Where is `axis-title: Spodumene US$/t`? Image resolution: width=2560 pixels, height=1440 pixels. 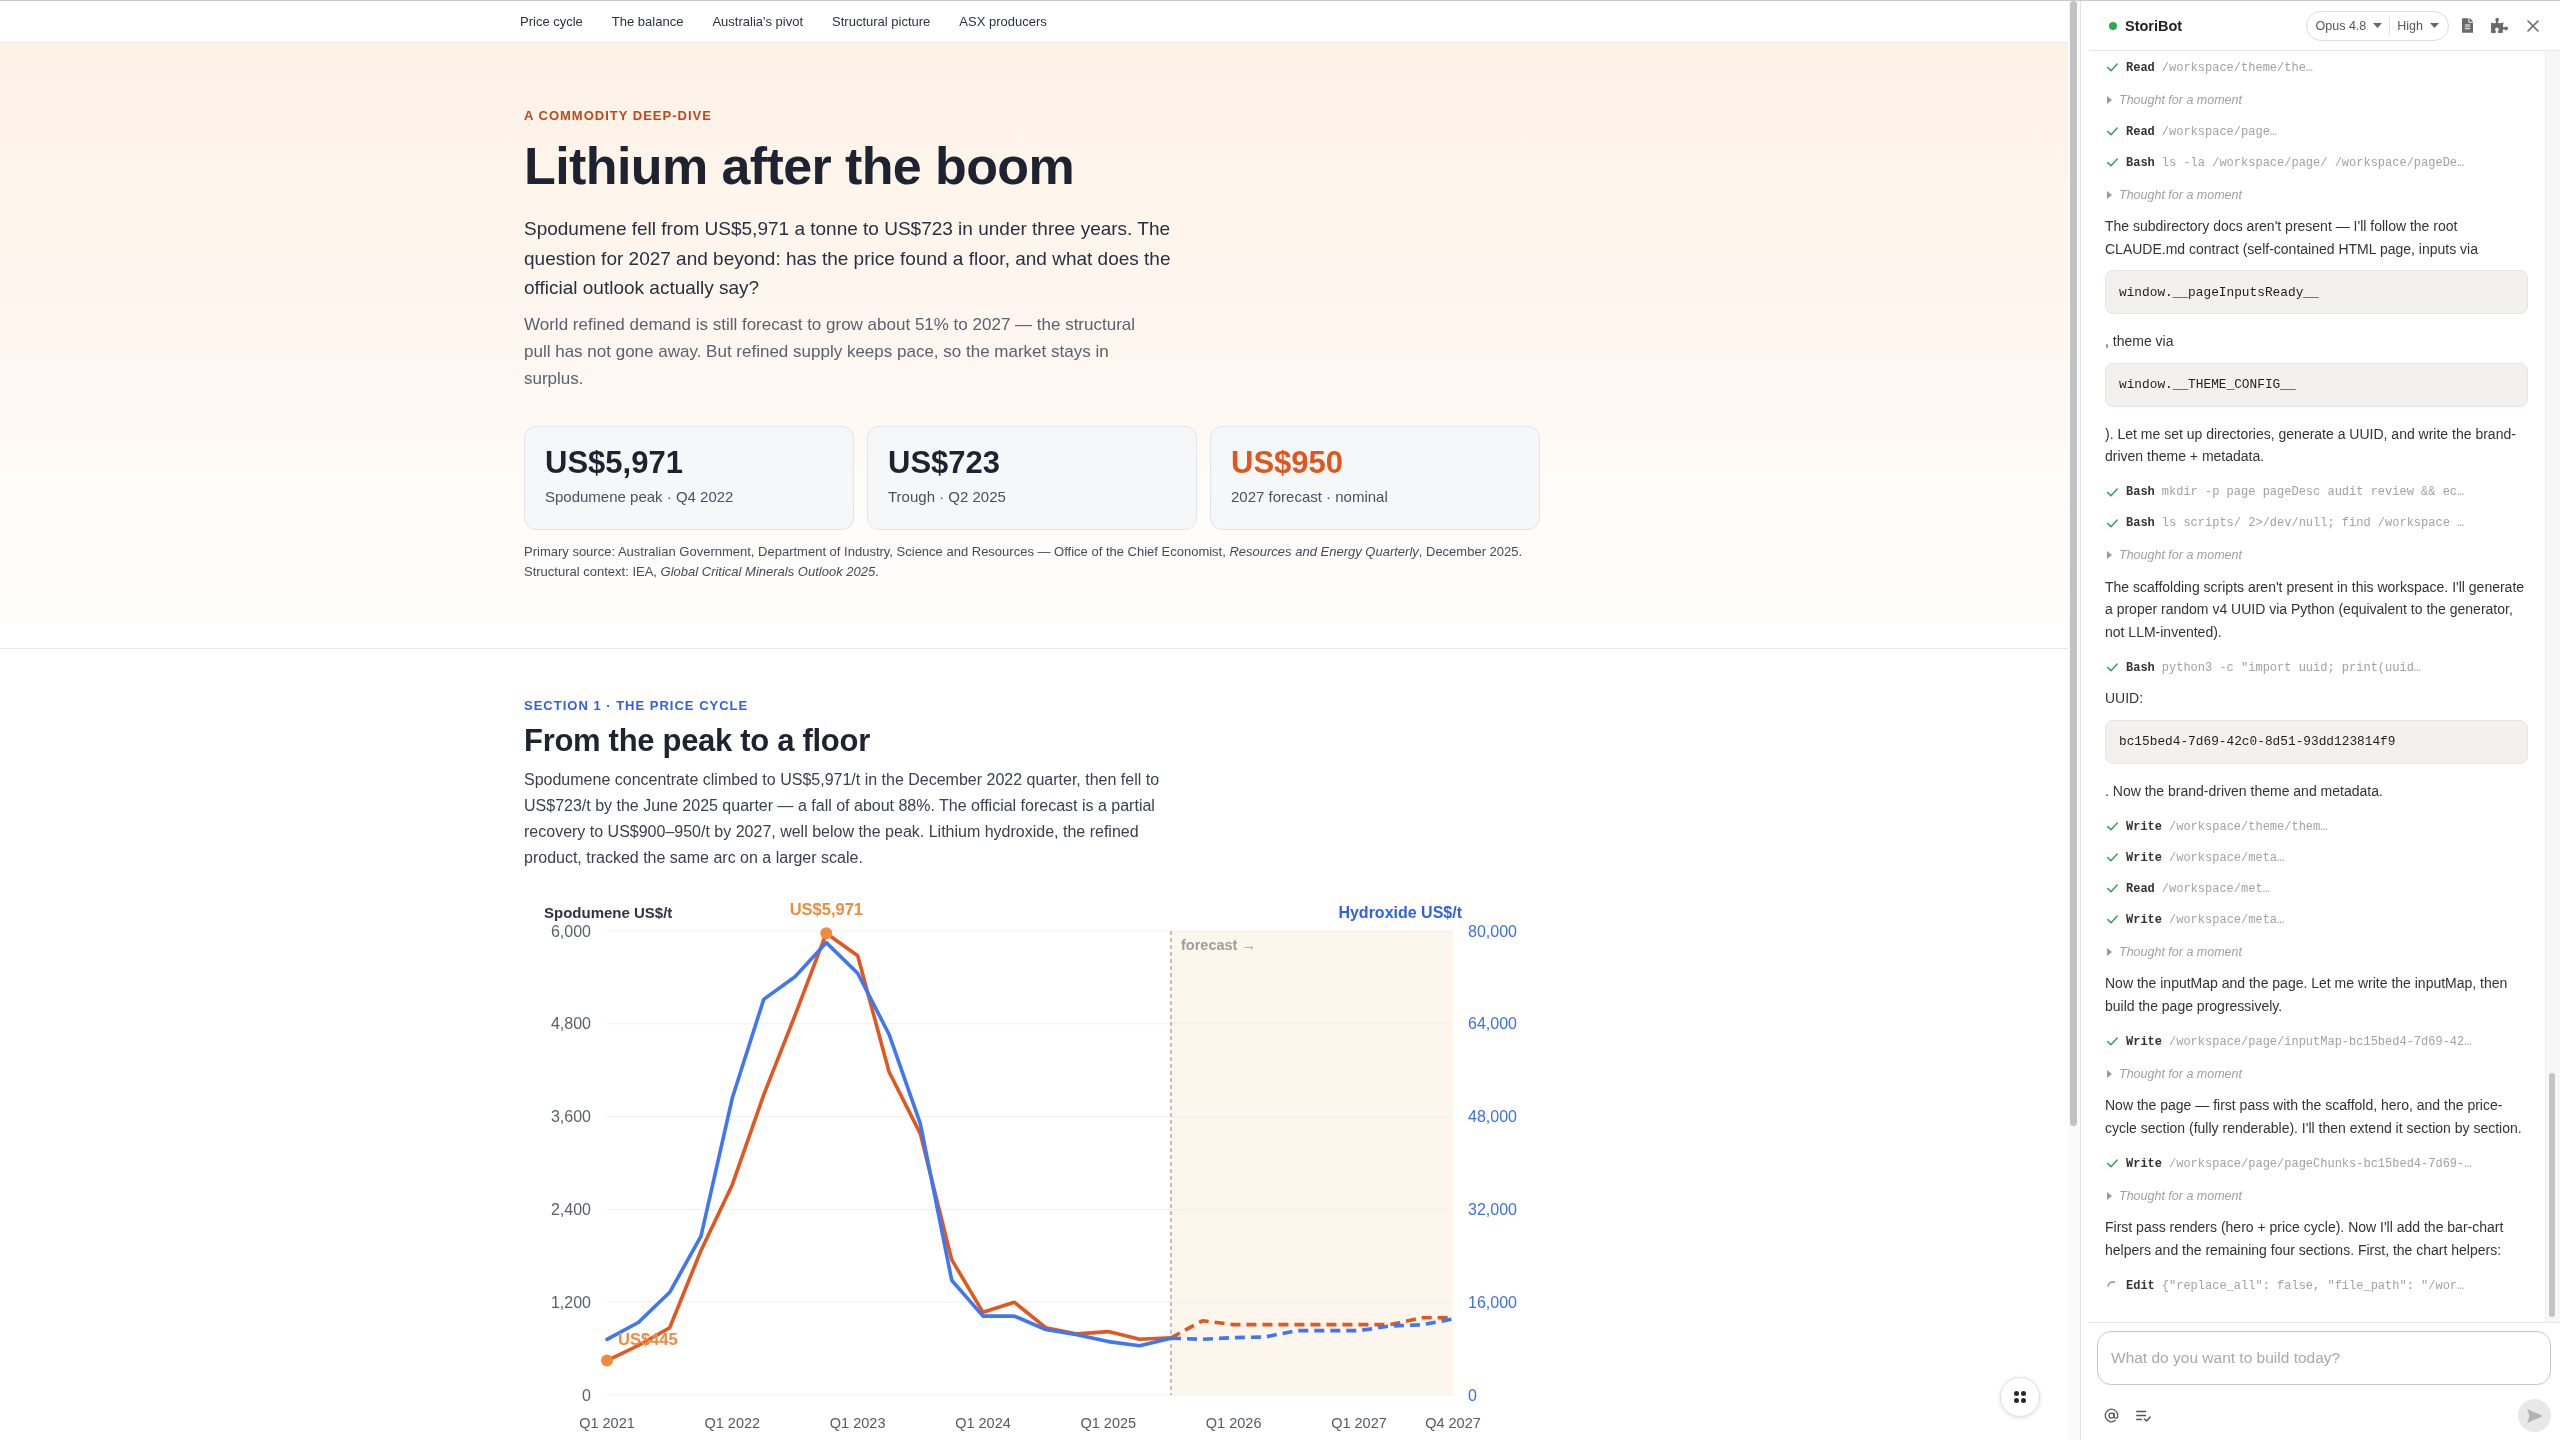
axis-title: Spodumene US$/t is located at coordinates (608, 911).